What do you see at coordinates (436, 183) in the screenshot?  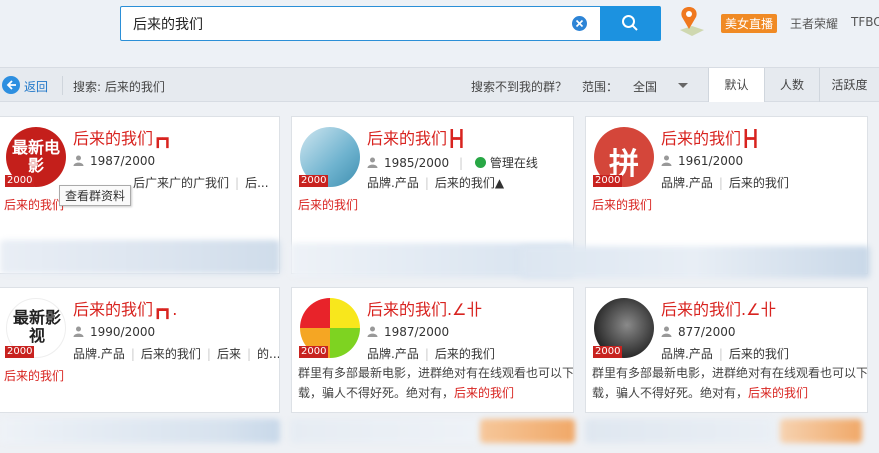 I see `group-tags: 品牌.产品 | 后来的我们▲` at bounding box center [436, 183].